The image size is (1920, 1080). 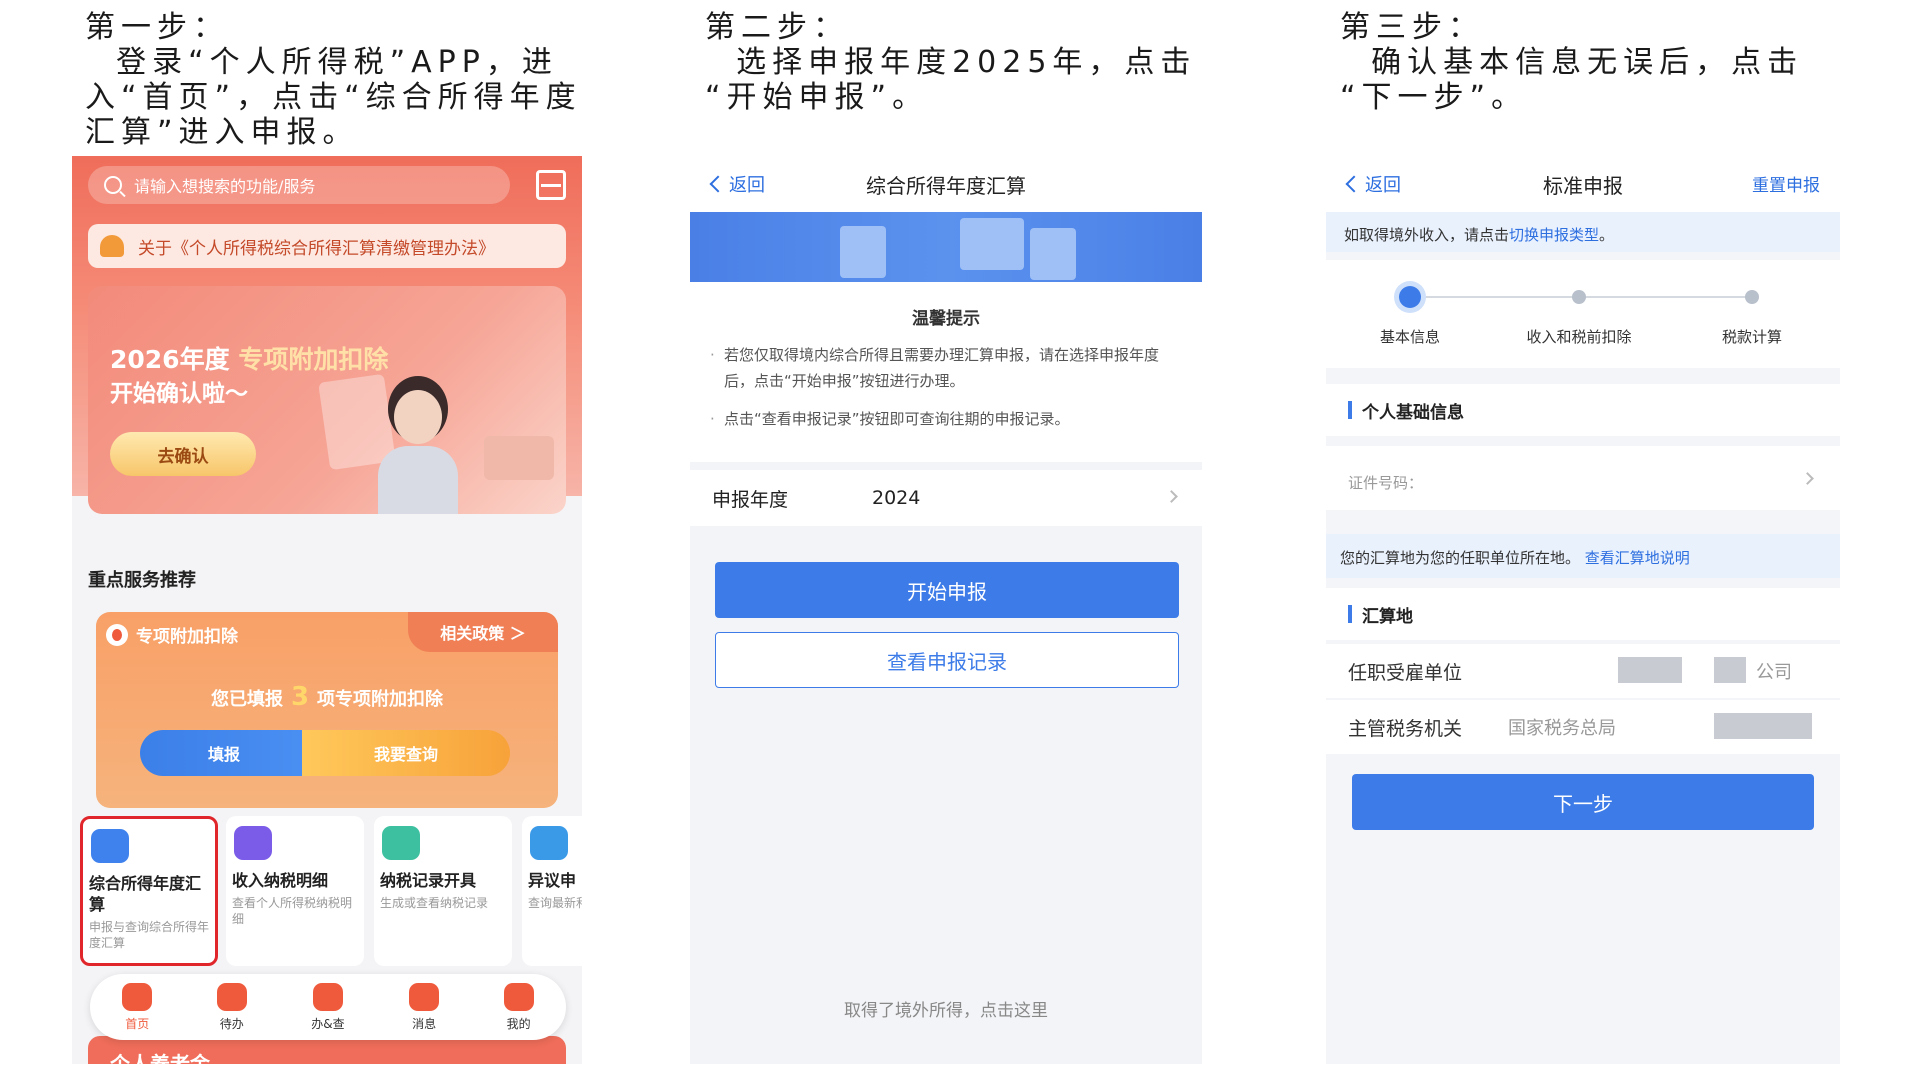 What do you see at coordinates (1405, 728) in the screenshot?
I see `tax-authority-label: 主管税务机关` at bounding box center [1405, 728].